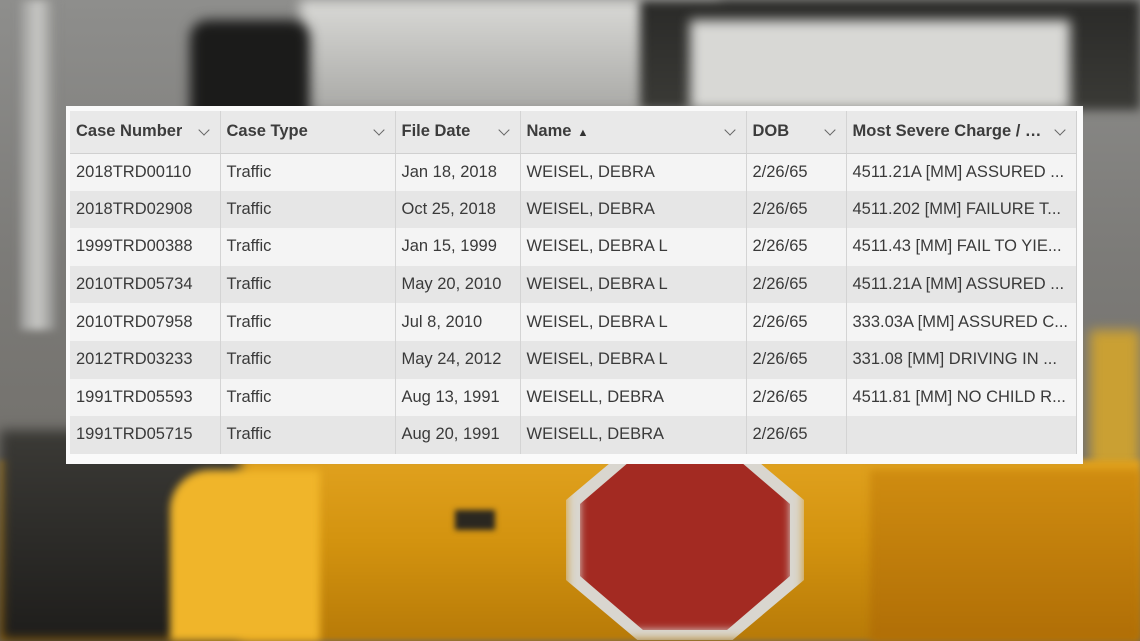 The height and width of the screenshot is (641, 1140). I want to click on background-sign, so click(880, 65).